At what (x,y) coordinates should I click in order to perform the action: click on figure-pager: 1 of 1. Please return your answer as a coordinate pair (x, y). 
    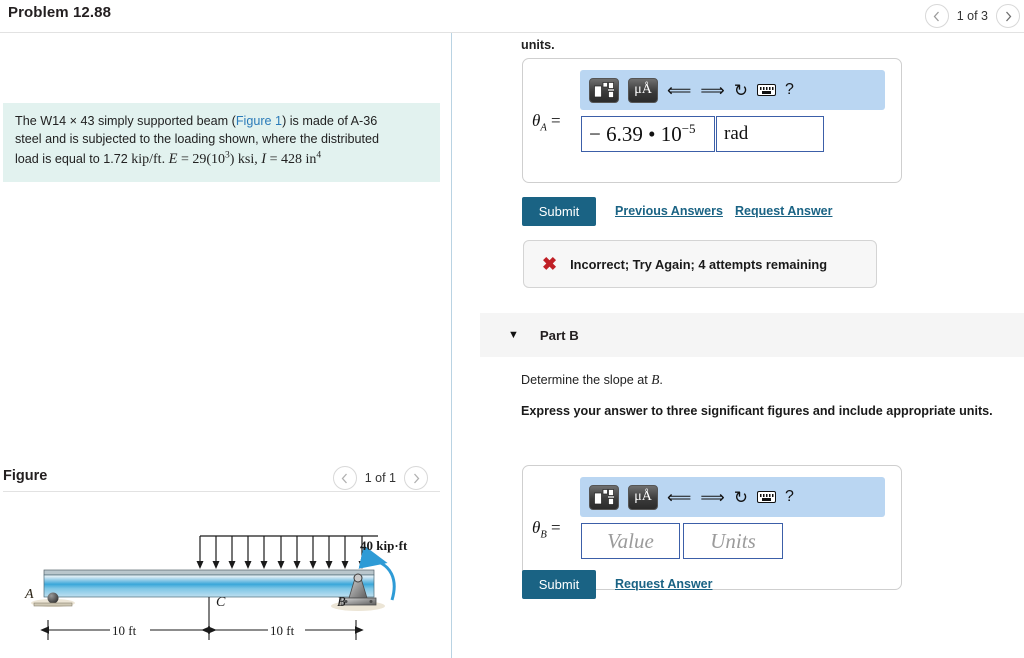
    Looking at the image, I should click on (380, 478).